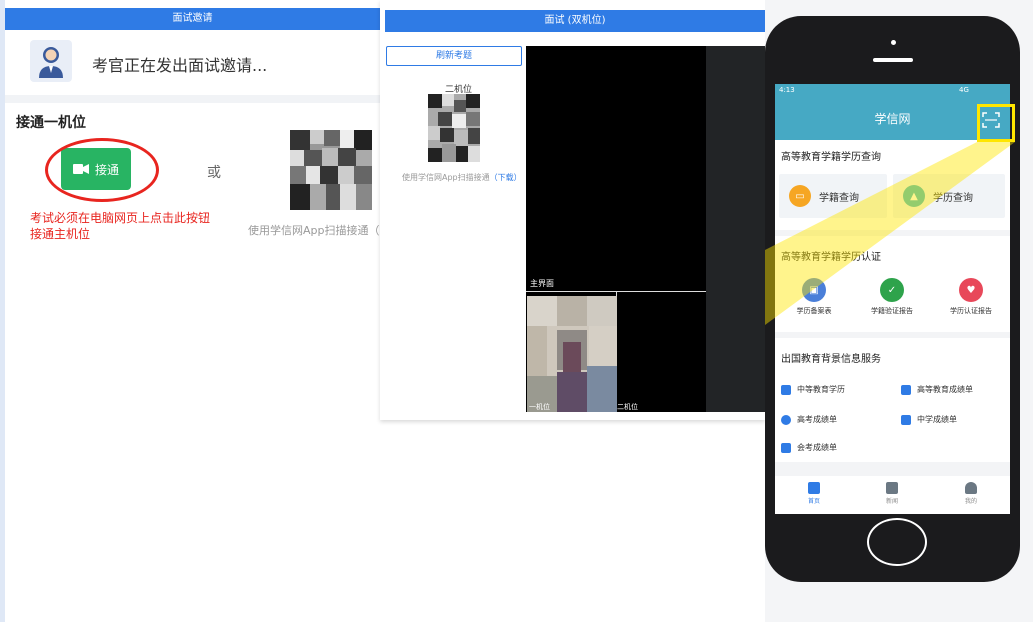 The height and width of the screenshot is (622, 1033). What do you see at coordinates (892, 185) in the screenshot?
I see `section-query: 高等教育学籍学历查询 ▭ 学籍查询 ▲ 学历查询` at bounding box center [892, 185].